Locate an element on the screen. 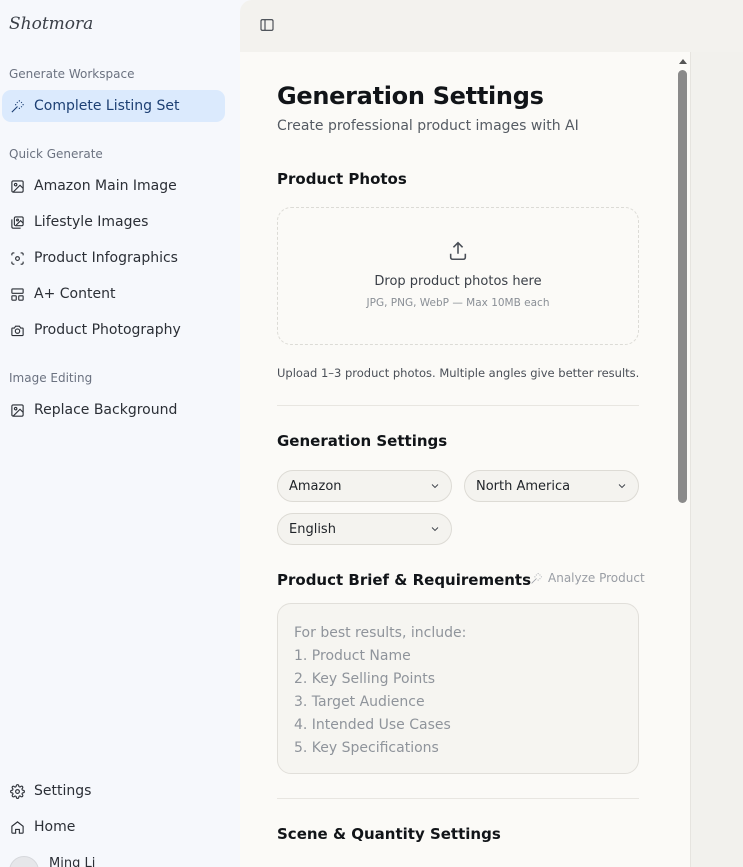  region-select-value: North America is located at coordinates (523, 486).